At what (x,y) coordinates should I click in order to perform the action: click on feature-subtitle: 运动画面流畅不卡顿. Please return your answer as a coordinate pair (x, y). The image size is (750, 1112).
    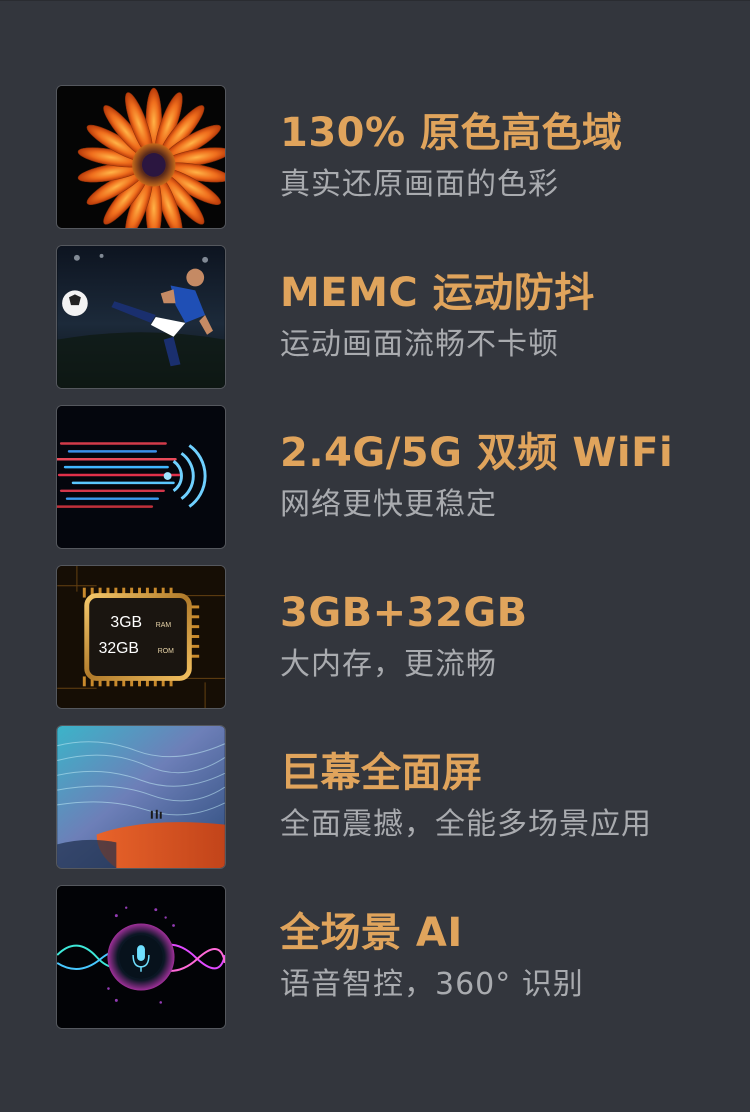
    Looking at the image, I should click on (419, 344).